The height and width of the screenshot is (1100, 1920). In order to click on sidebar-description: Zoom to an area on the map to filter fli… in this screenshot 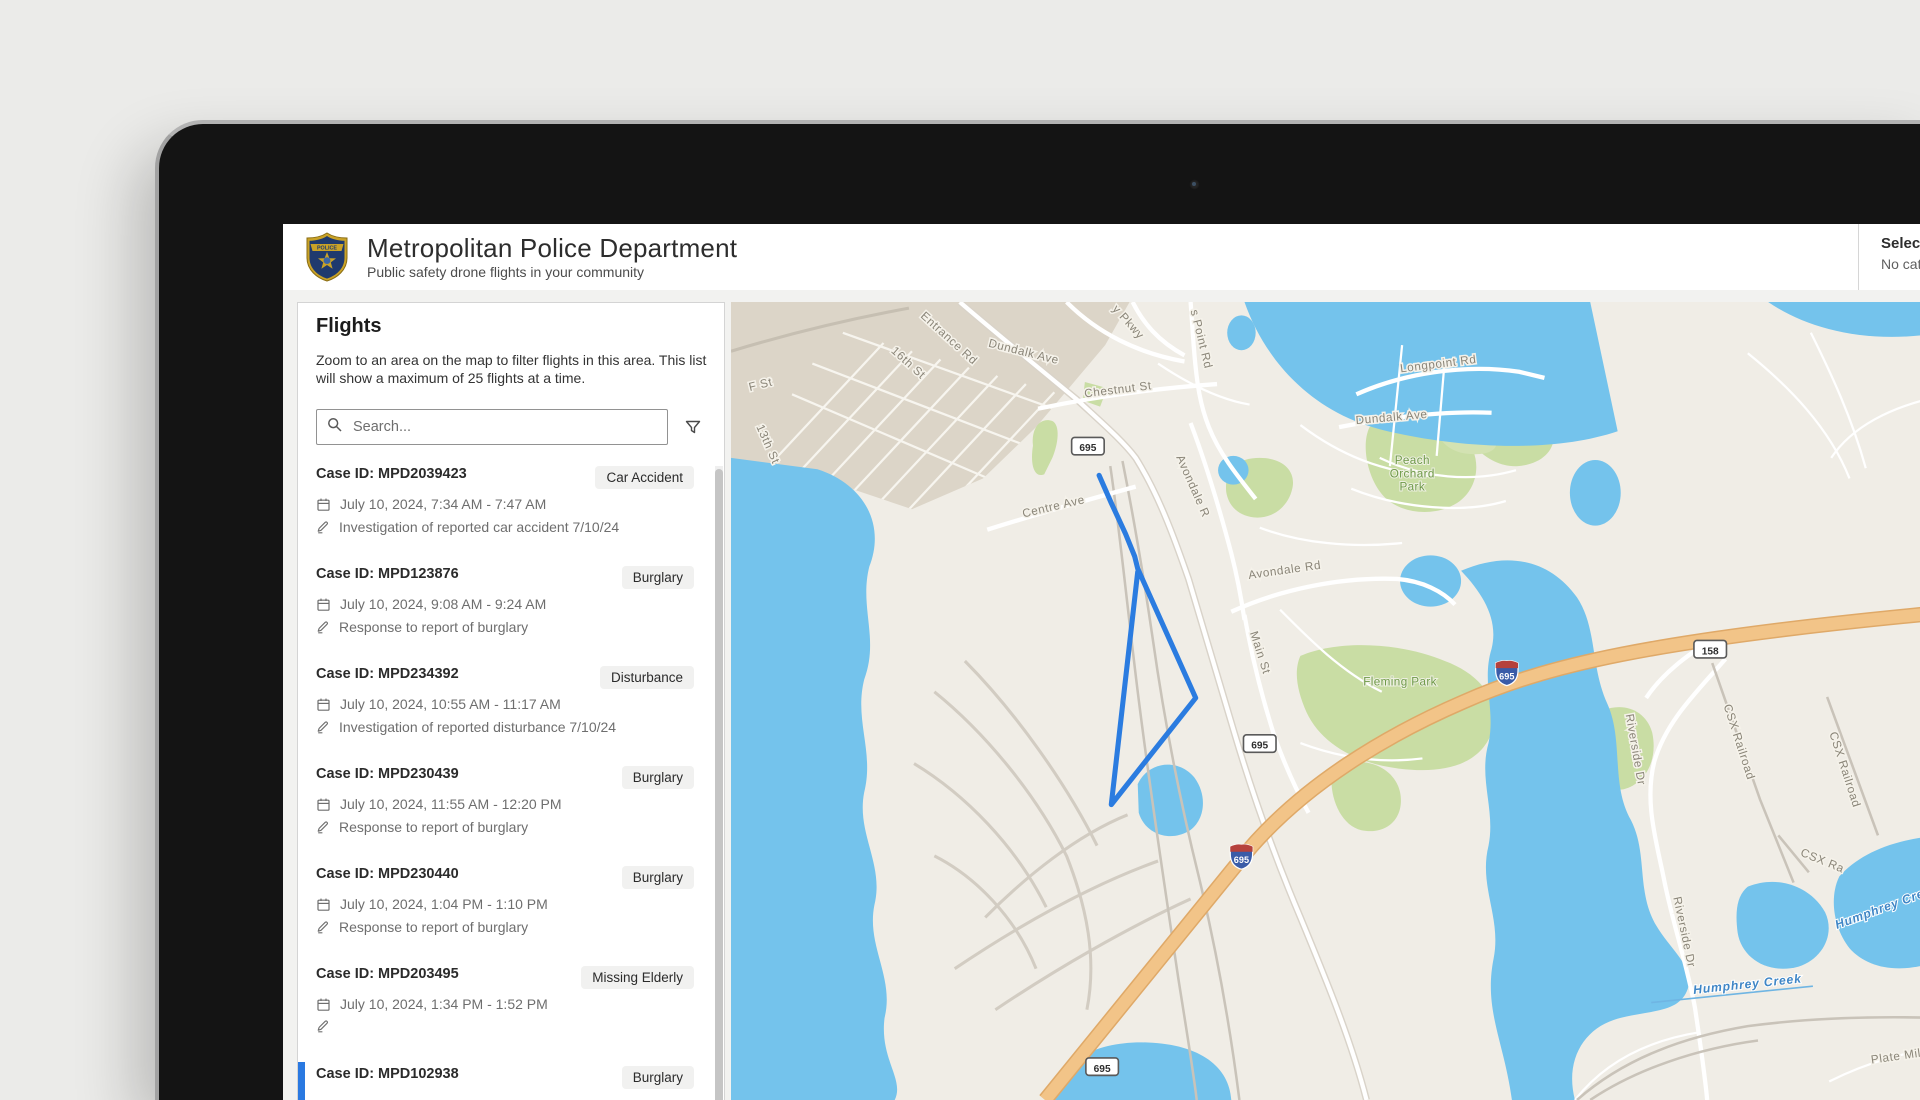, I will do `click(511, 369)`.